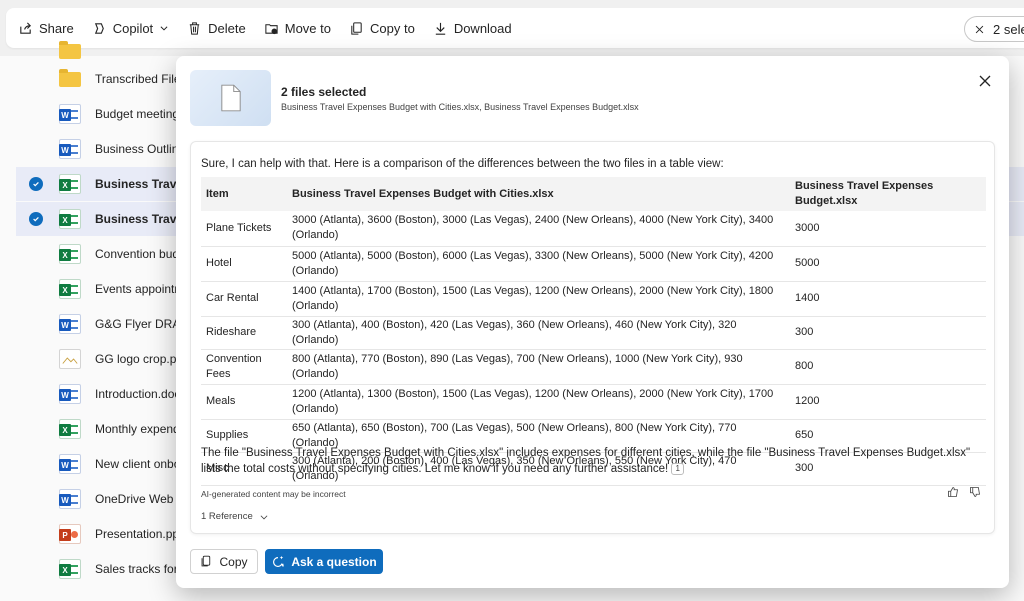 Image resolution: width=1024 pixels, height=601 pixels. Describe the element at coordinates (138, 394) in the screenshot. I see `file-name: Introduction.doc` at that location.